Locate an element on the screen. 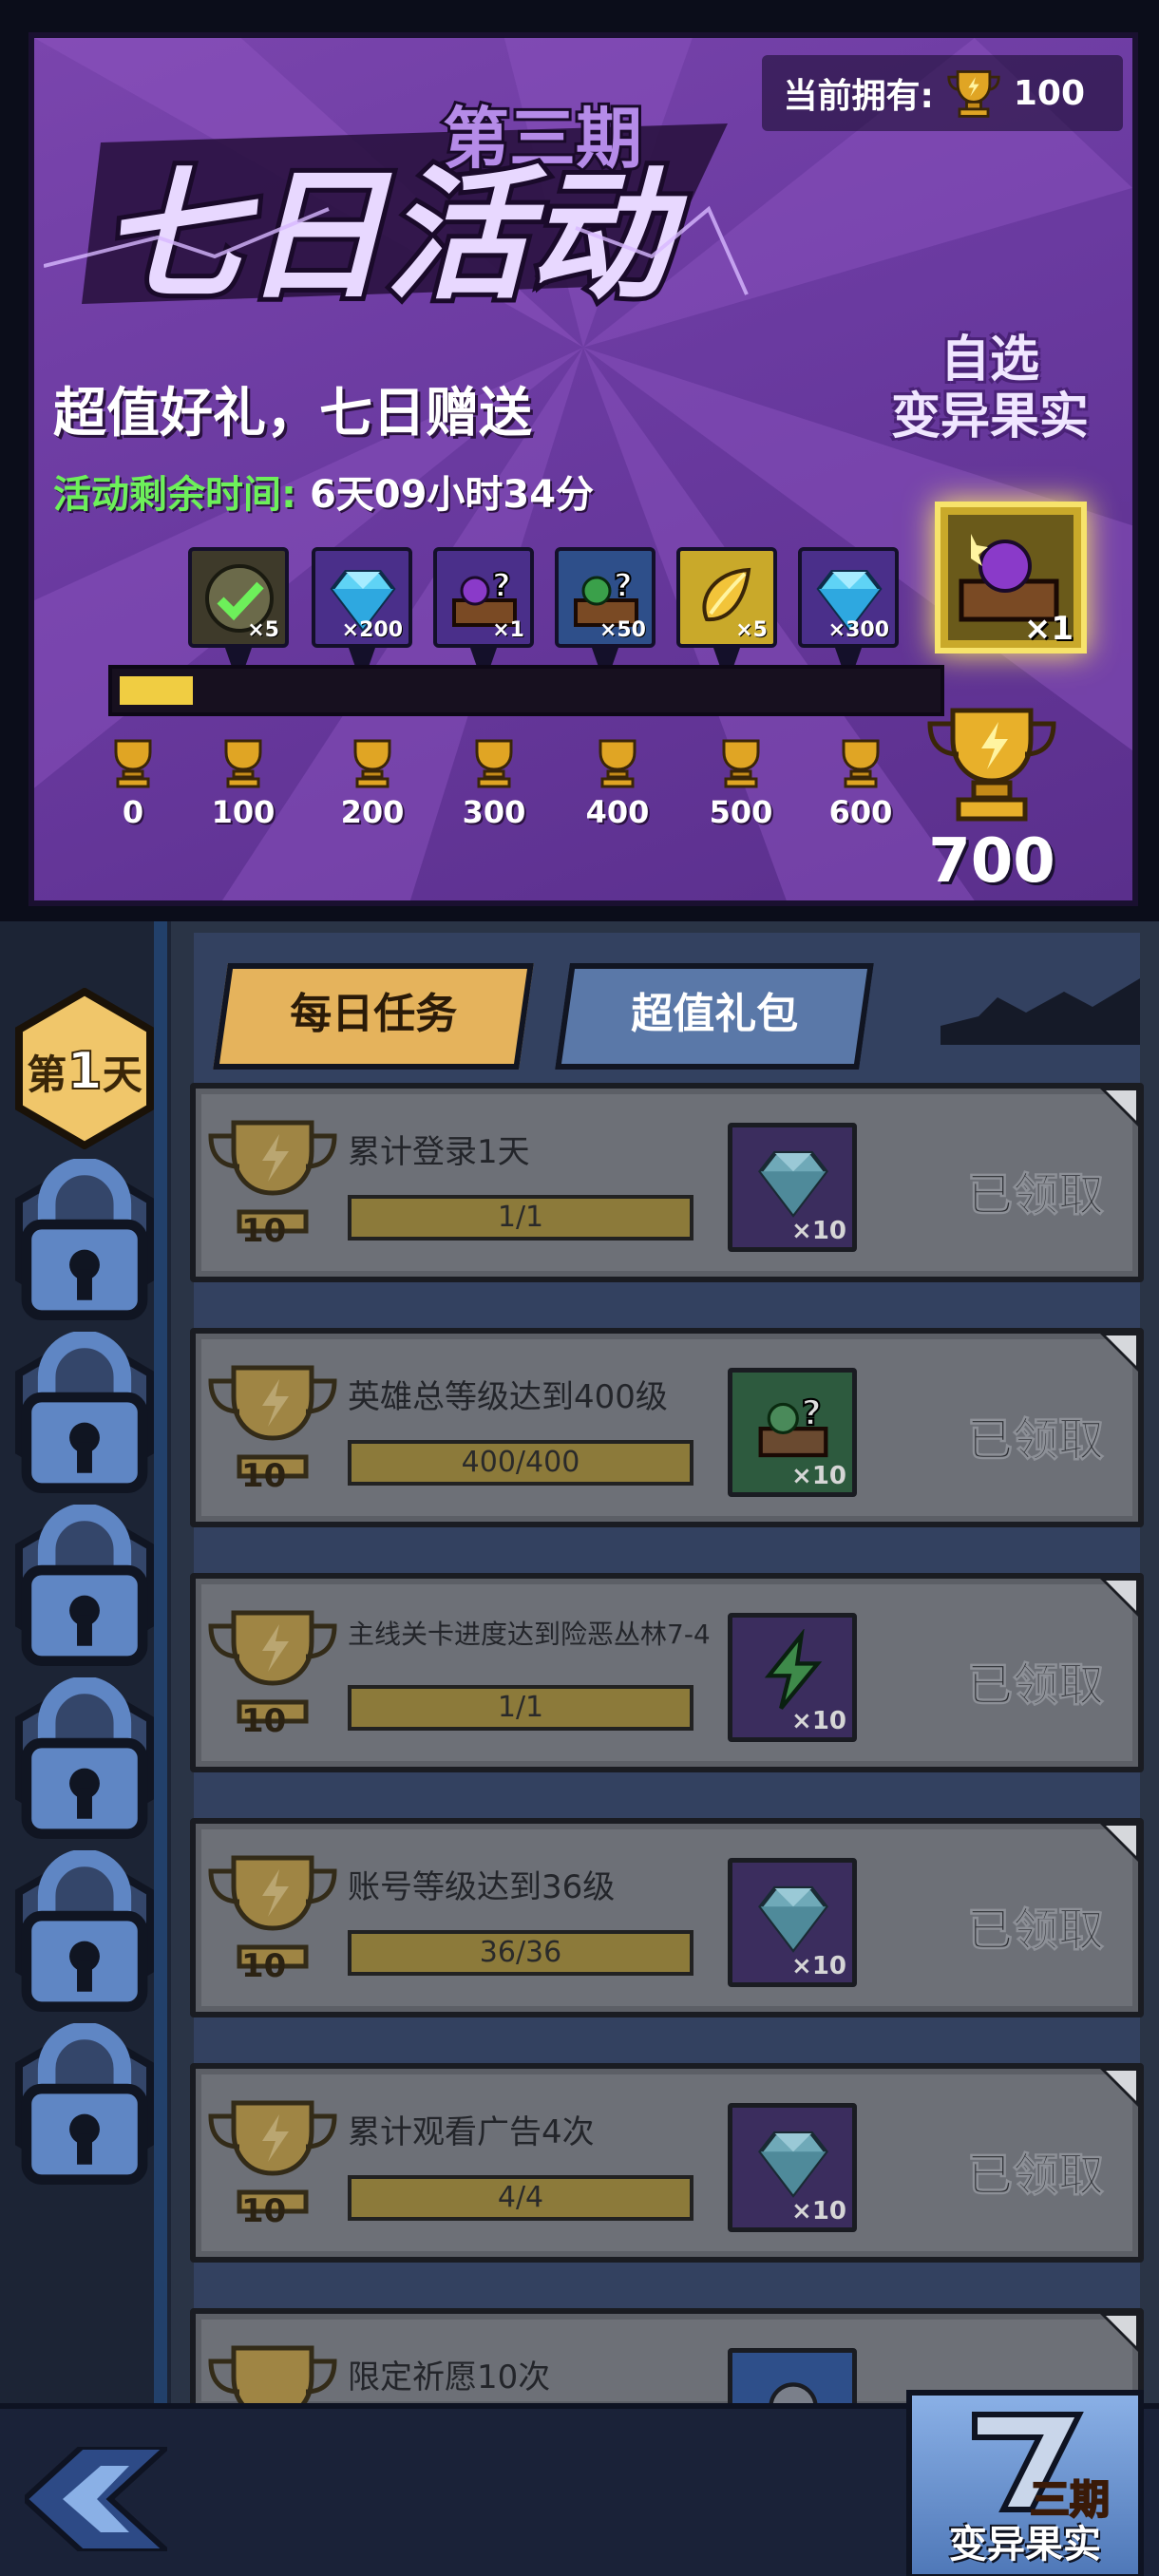 This screenshot has width=1159, height=2576. owned-value: 100 is located at coordinates (1049, 93).